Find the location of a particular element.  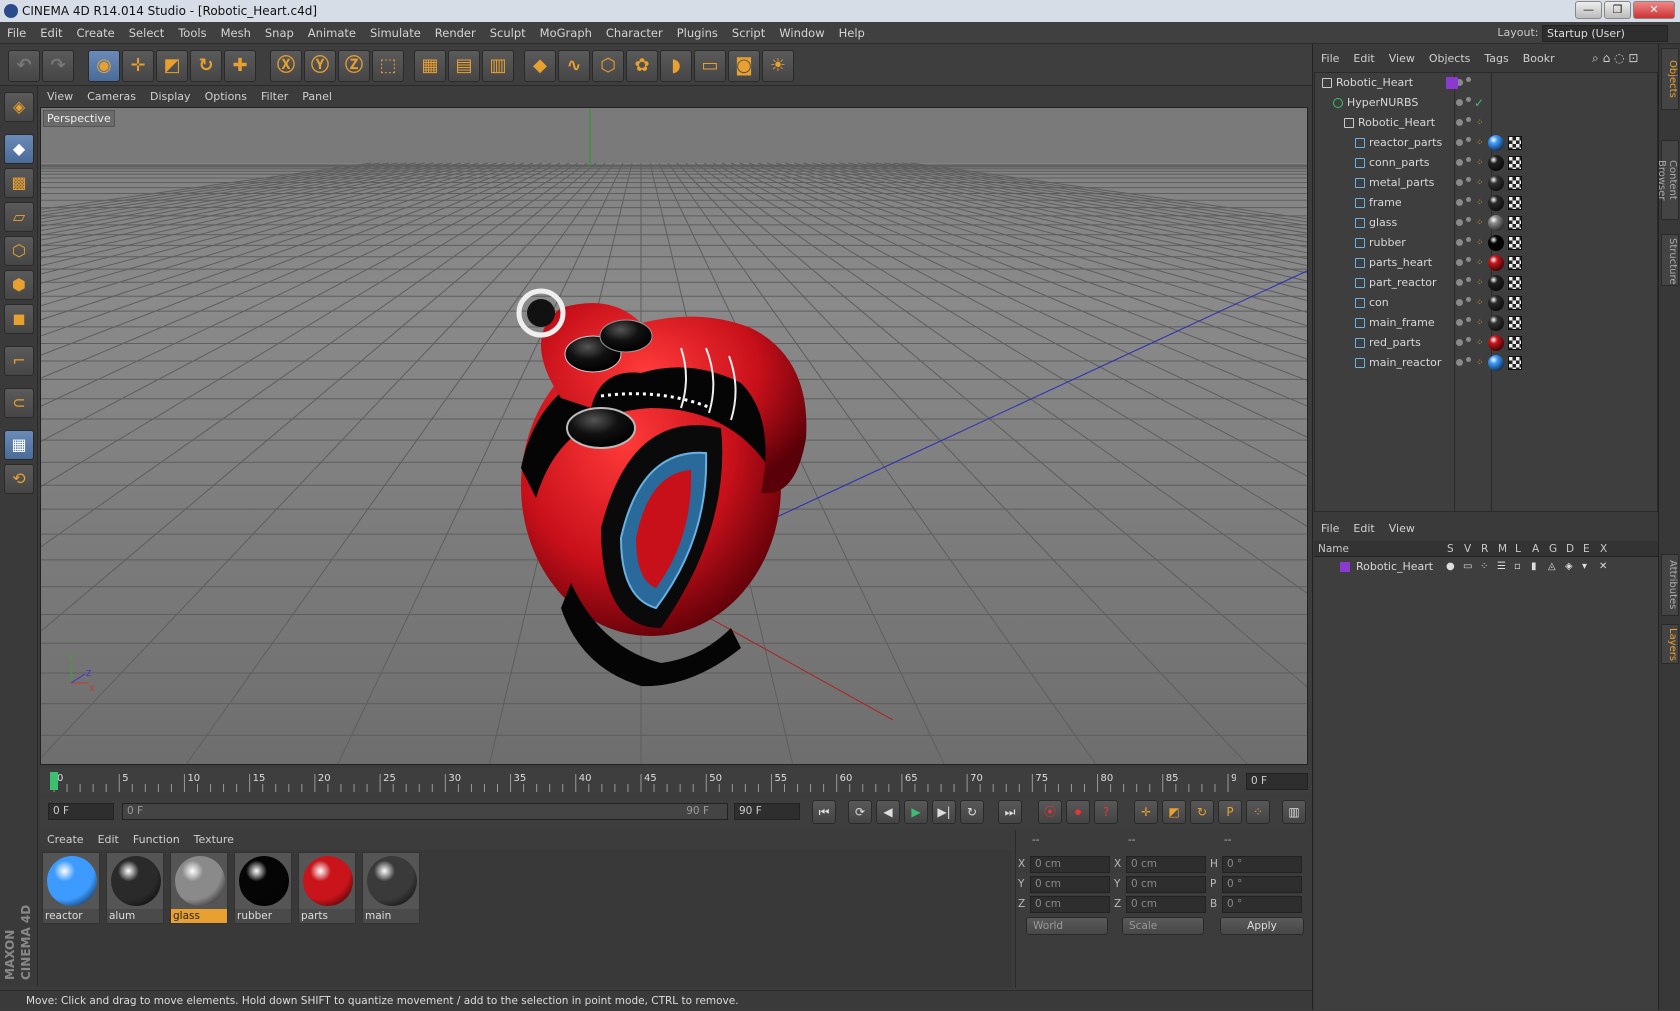

layer-manager-icon: ☰ is located at coordinates (1501, 567).